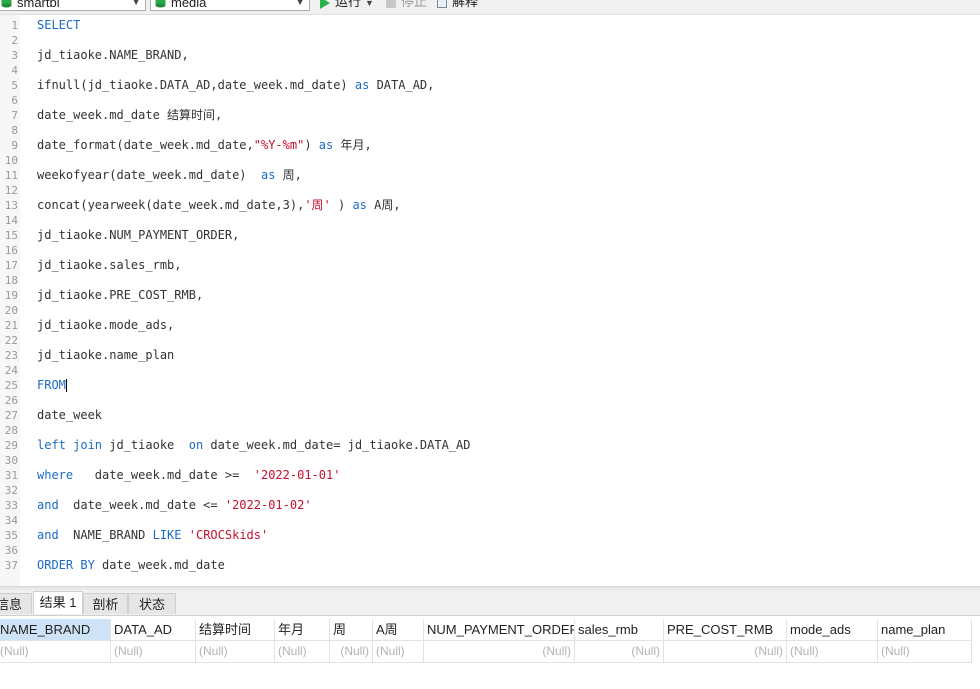  I want to click on code-text: and NAME_BRAND LIKE 'CROCSkids', so click(152, 535).